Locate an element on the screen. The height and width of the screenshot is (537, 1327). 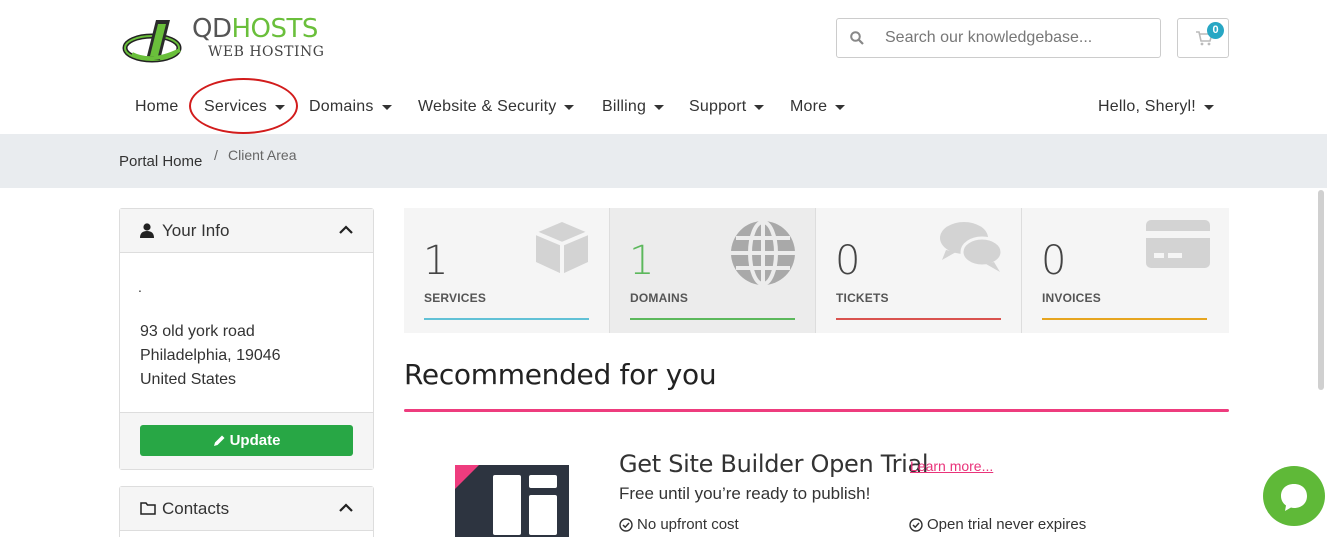
search-input is located at coordinates (1012, 38).